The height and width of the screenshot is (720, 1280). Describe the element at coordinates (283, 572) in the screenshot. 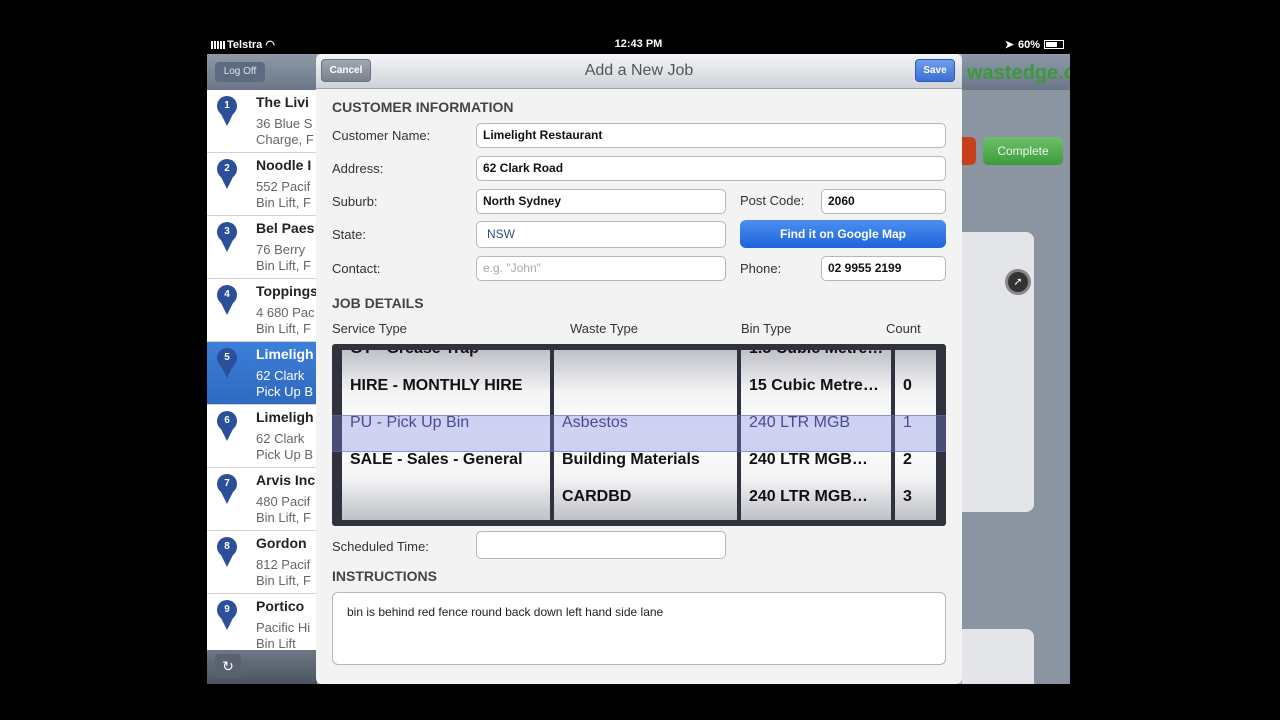

I see `job-details: 812 Pacif Bin Lift, F` at that location.